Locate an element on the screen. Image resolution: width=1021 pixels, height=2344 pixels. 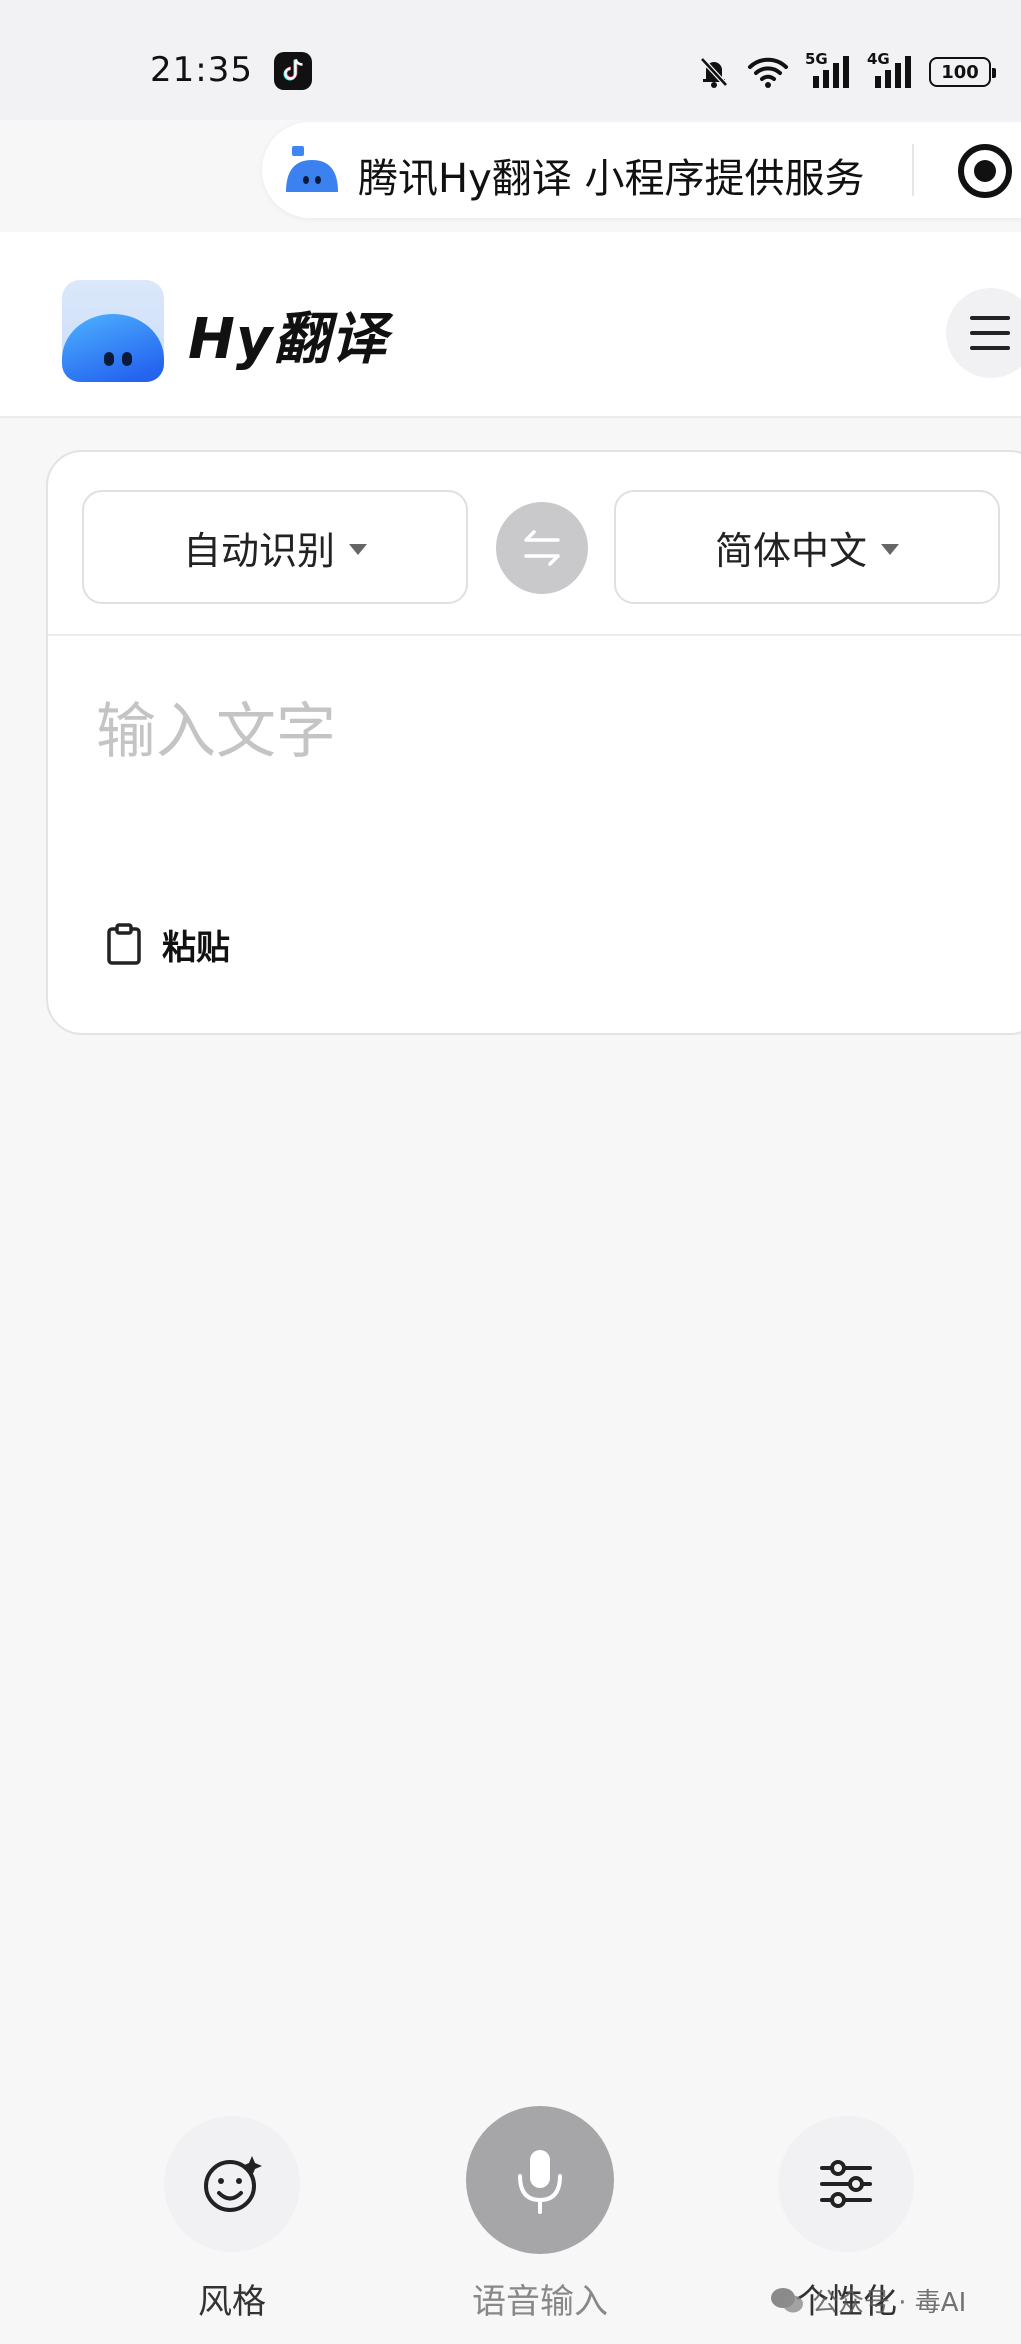
mini-program-bar: 腾讯Hy翻译 小程序提供服务 is located at coordinates (641, 170).